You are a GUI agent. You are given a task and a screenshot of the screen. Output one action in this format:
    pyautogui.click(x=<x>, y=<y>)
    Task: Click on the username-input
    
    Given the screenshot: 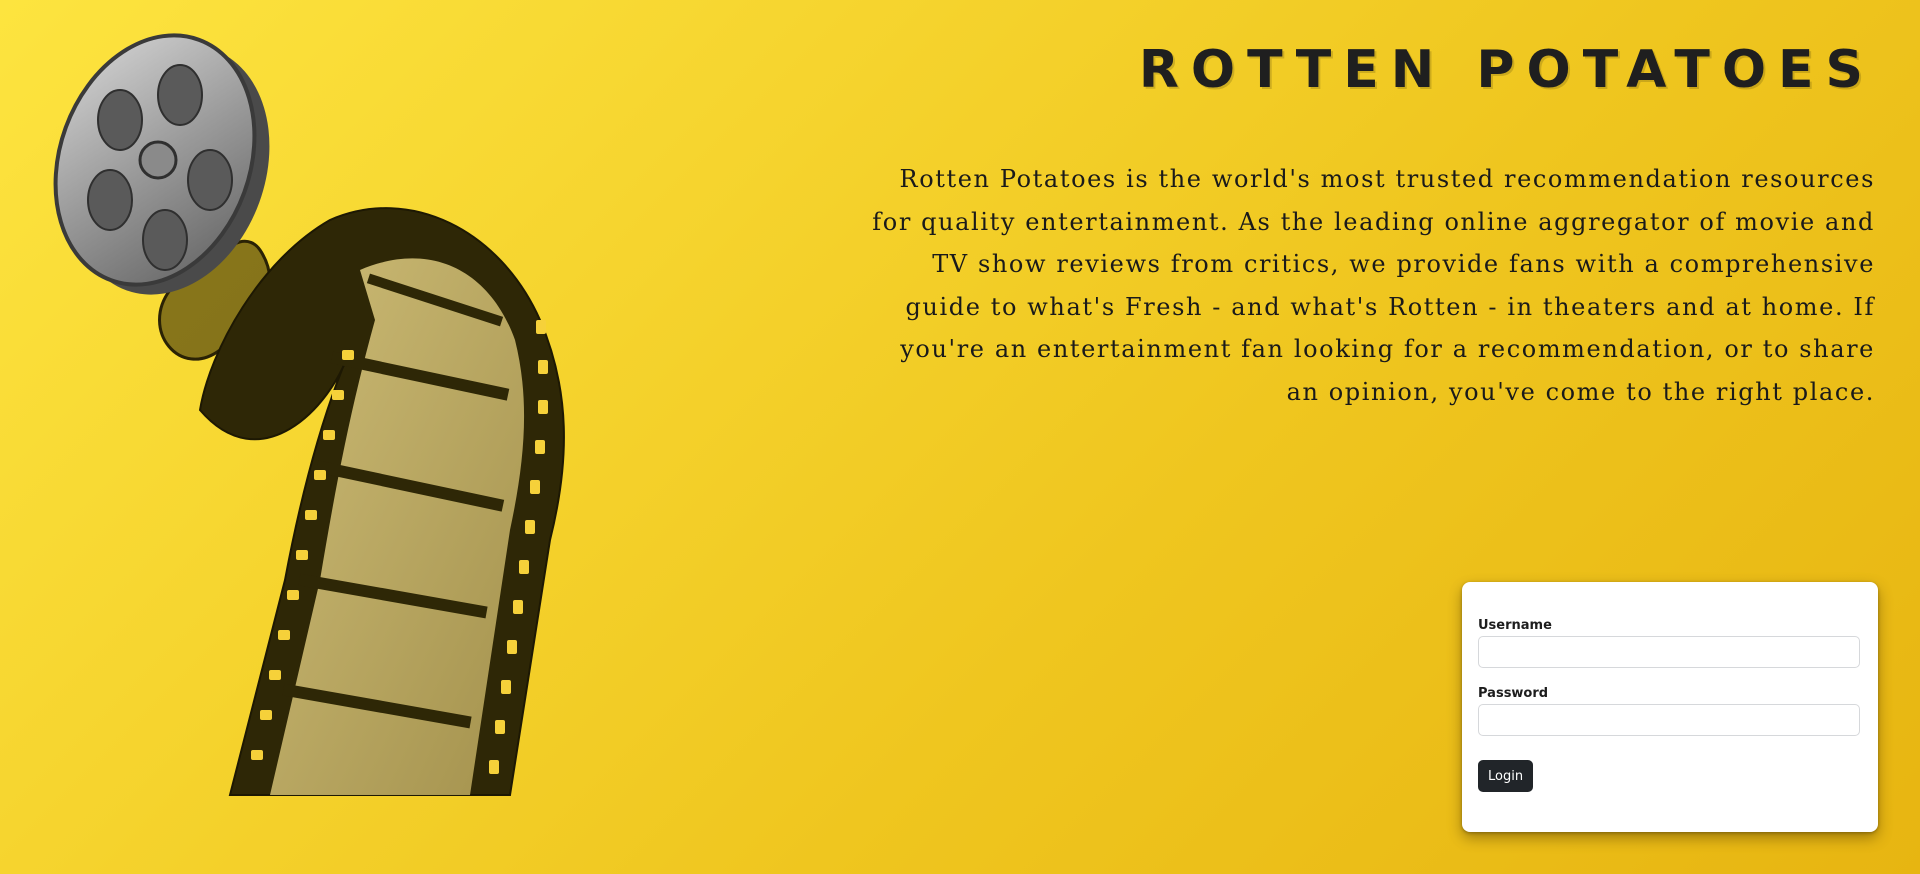 What is the action you would take?
    pyautogui.click(x=1669, y=652)
    